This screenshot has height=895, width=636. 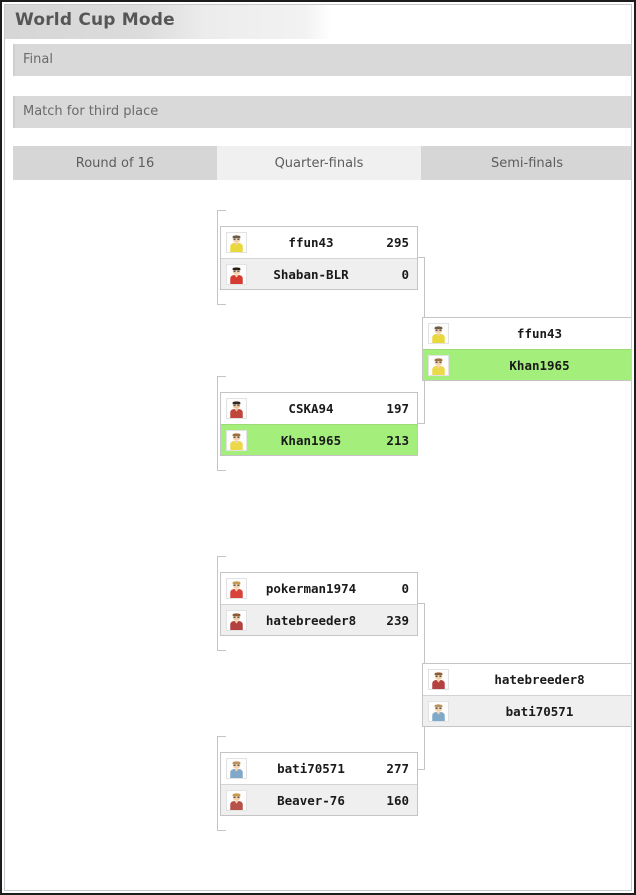 What do you see at coordinates (397, 408) in the screenshot?
I see `player-score: 197` at bounding box center [397, 408].